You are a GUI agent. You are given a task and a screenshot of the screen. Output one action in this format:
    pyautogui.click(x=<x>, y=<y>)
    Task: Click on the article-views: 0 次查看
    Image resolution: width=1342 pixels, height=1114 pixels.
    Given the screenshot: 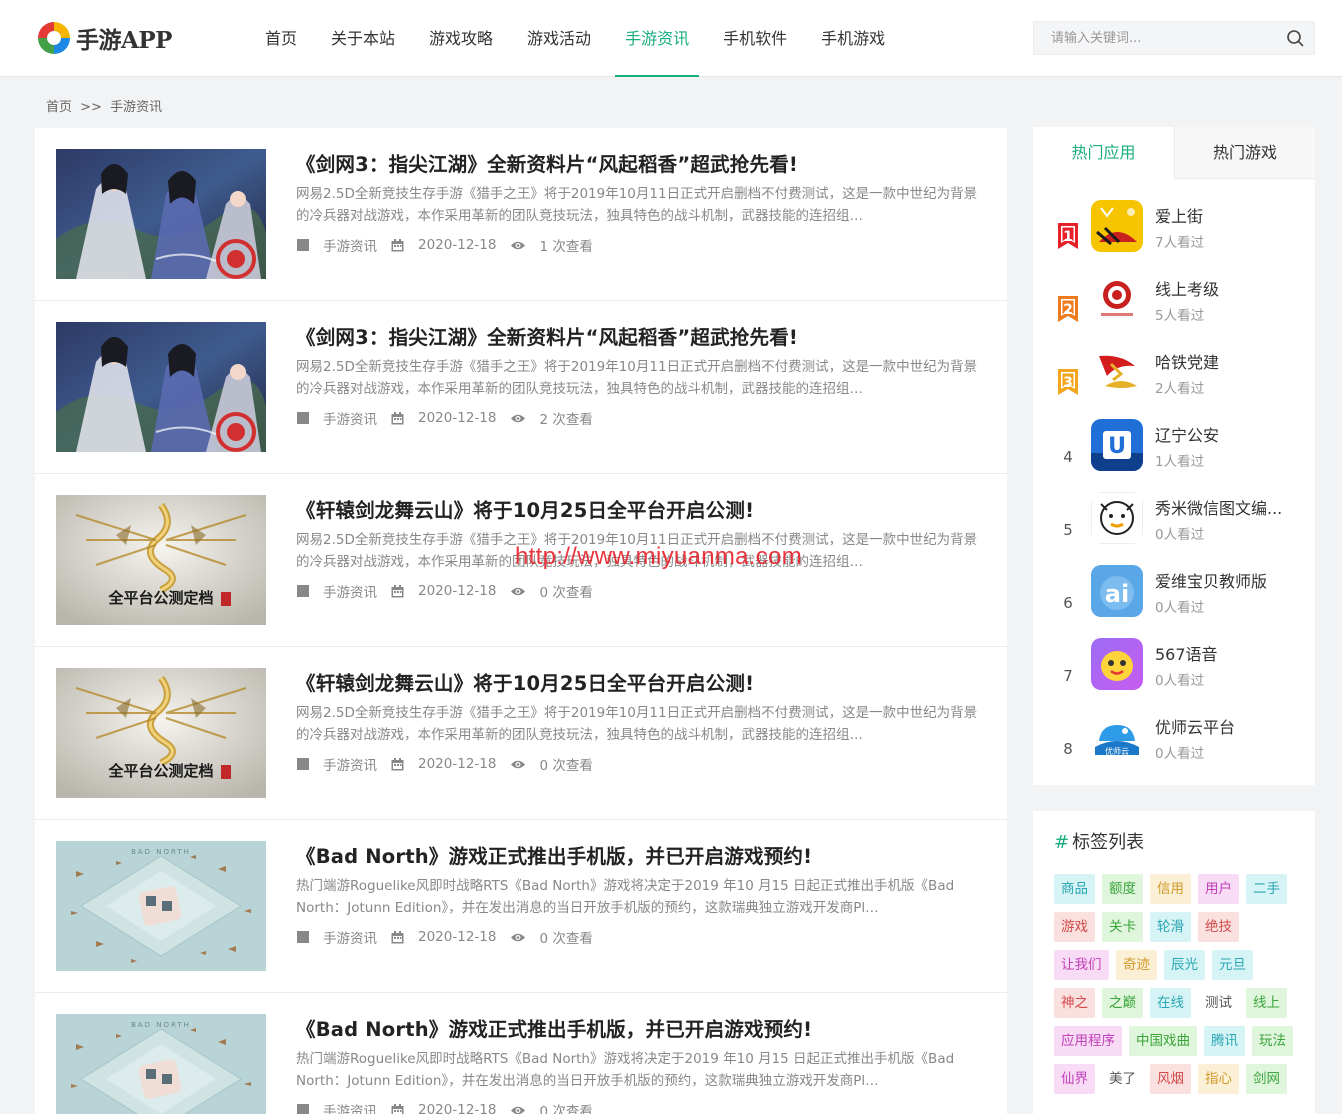 What is the action you would take?
    pyautogui.click(x=551, y=764)
    